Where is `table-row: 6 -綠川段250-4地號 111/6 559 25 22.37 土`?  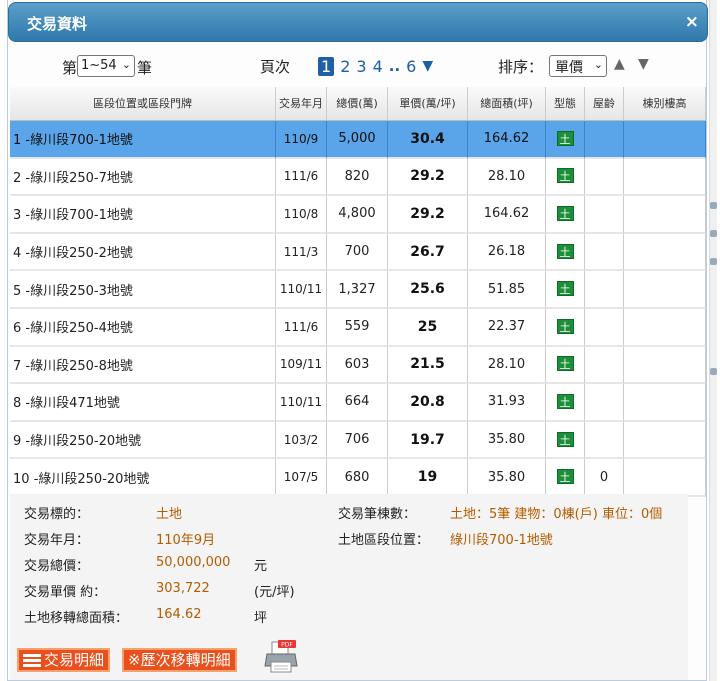
table-row: 6 -綠川段250-4地號 111/6 559 25 22.37 土 is located at coordinates (358, 327).